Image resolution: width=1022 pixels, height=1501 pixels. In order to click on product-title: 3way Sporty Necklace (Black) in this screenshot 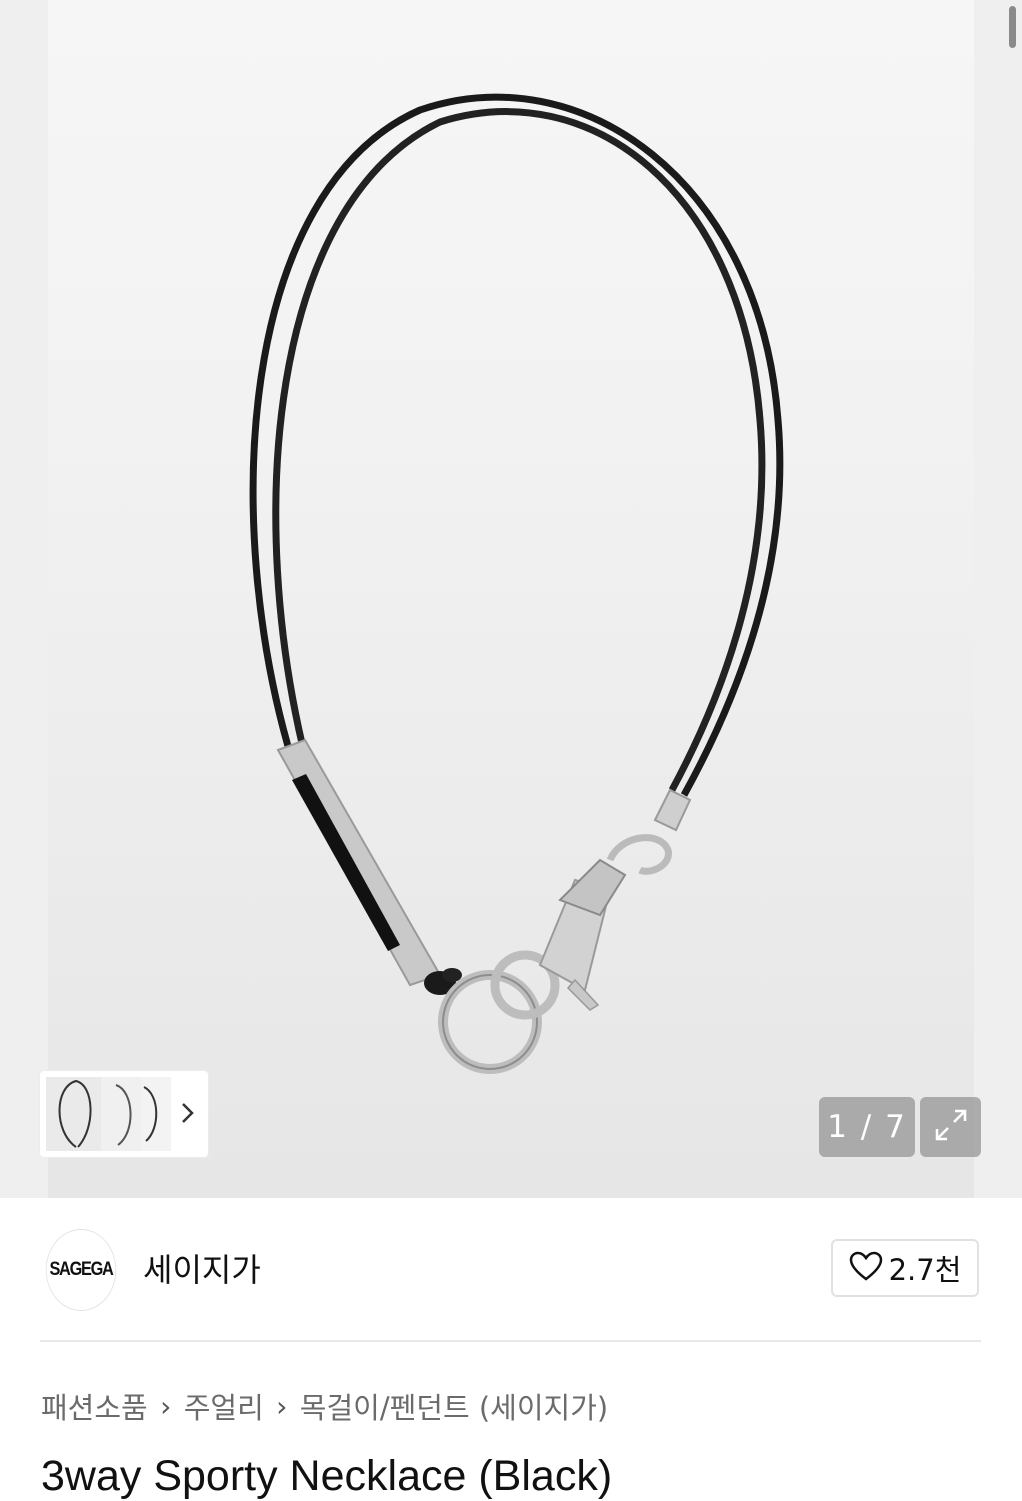, I will do `click(327, 1476)`.